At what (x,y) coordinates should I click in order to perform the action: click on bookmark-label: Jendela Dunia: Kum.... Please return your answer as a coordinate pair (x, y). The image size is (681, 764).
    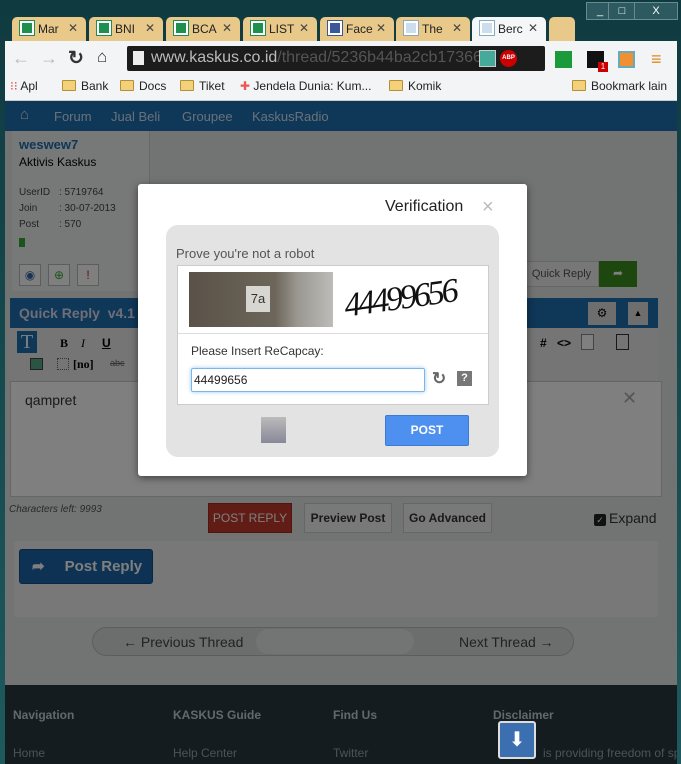
    Looking at the image, I should click on (312, 86).